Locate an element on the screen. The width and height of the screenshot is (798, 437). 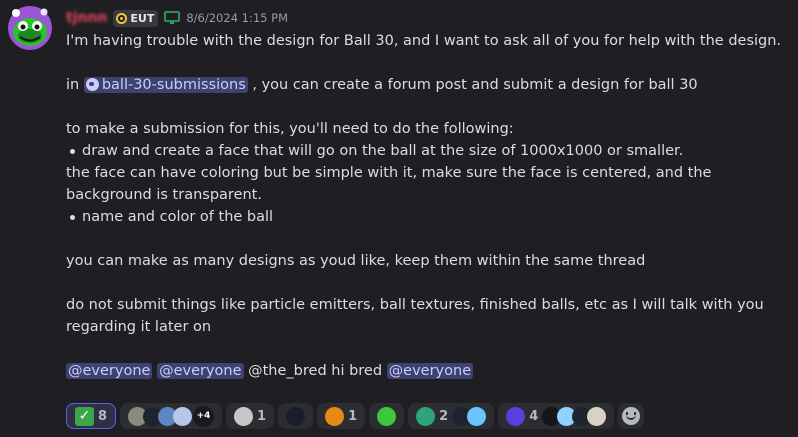
channel-mention: ball-30-submissions is located at coordinates (165, 85).